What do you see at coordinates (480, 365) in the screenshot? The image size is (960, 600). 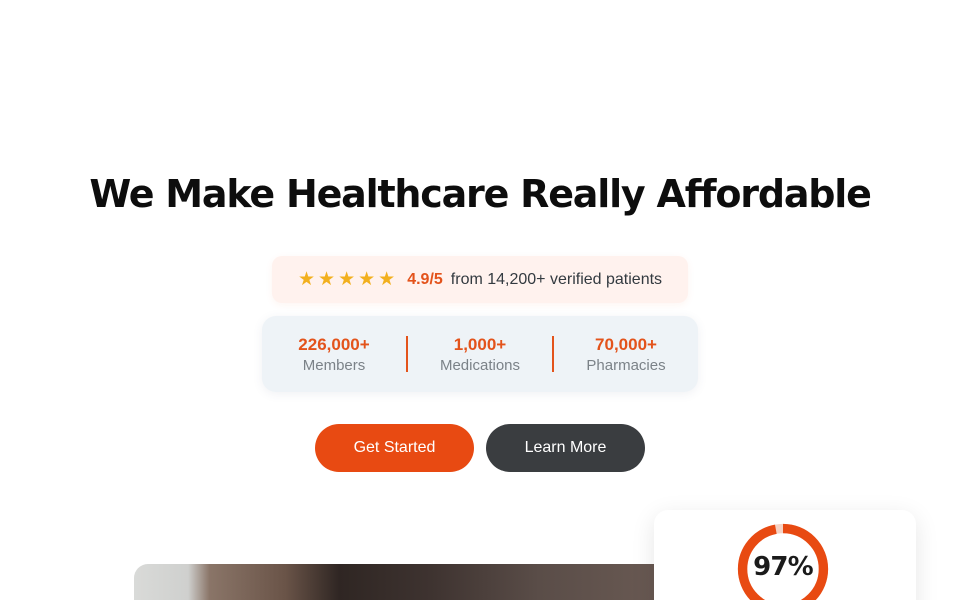 I see `stat-label: Medications` at bounding box center [480, 365].